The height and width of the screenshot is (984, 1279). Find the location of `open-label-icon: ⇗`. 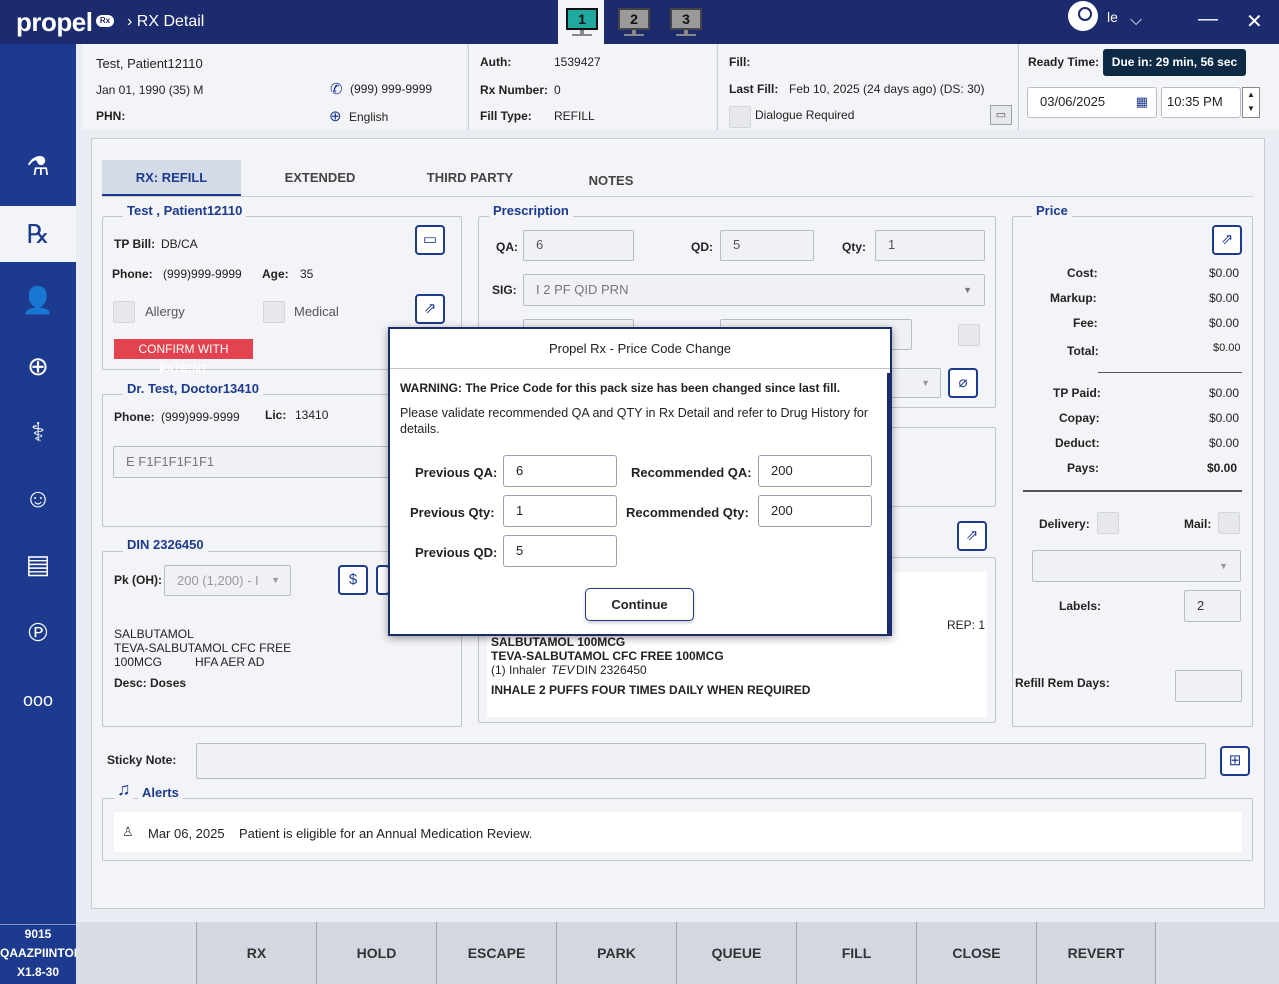

open-label-icon: ⇗ is located at coordinates (972, 536).